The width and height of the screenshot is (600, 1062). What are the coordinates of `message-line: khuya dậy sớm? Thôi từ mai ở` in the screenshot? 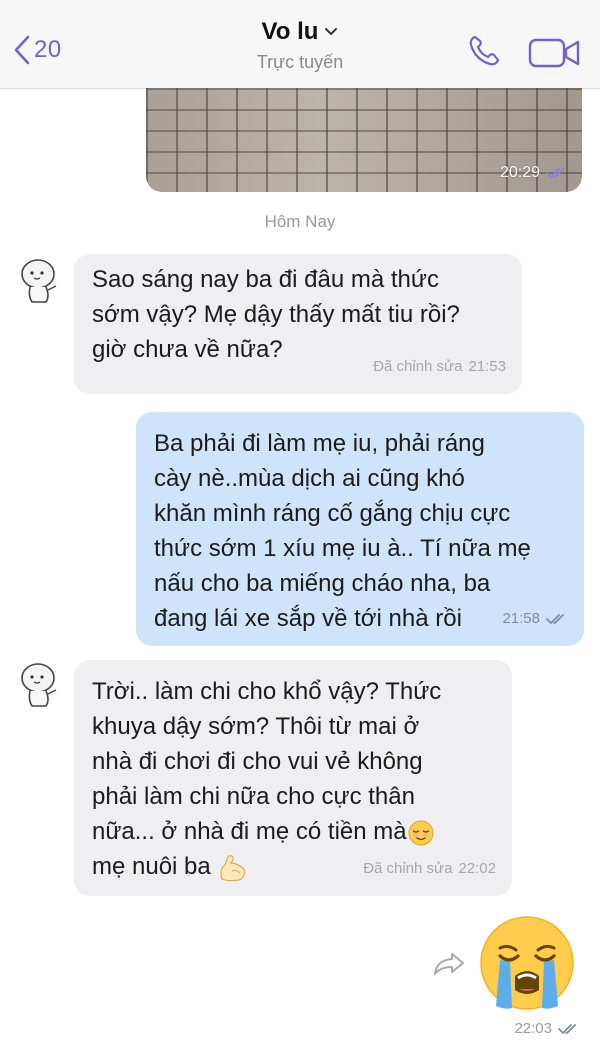 It's located at (256, 726).